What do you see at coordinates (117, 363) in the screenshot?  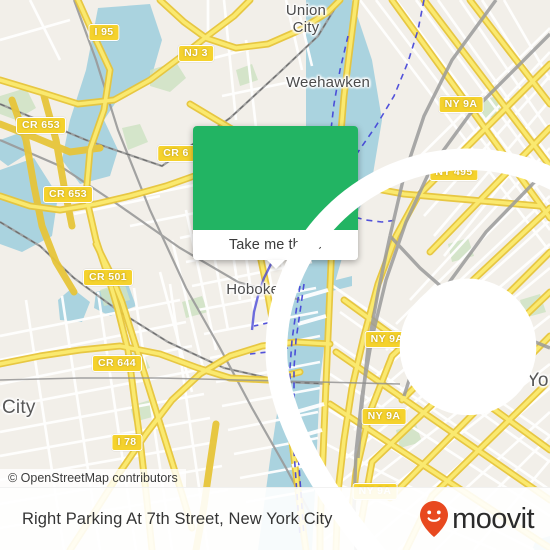 I see `road-shield-cr644: CR 644` at bounding box center [117, 363].